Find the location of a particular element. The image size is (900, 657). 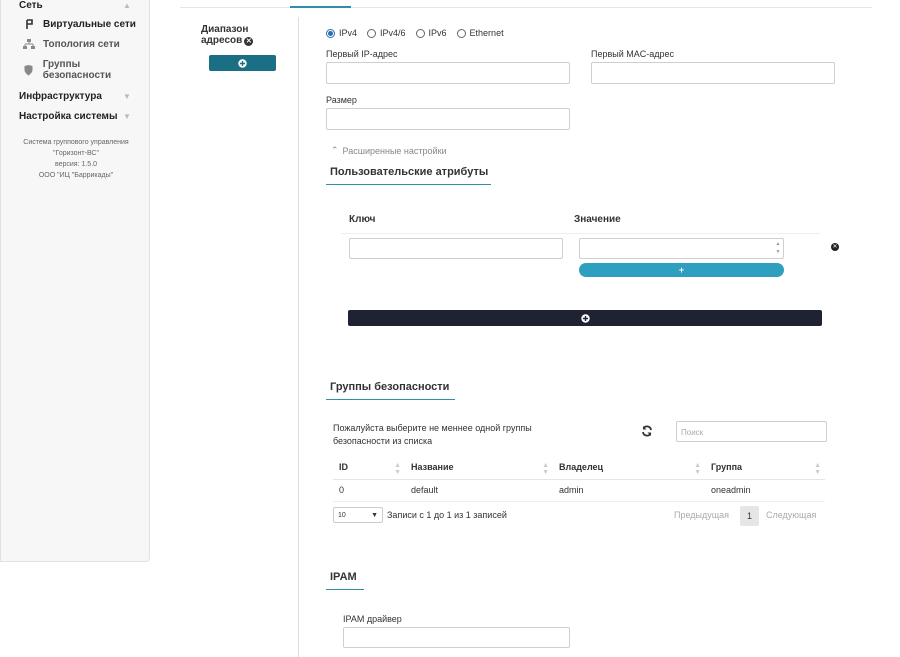

sidebar-item-virtual-networks: Виртуальные сети is located at coordinates (79, 24).